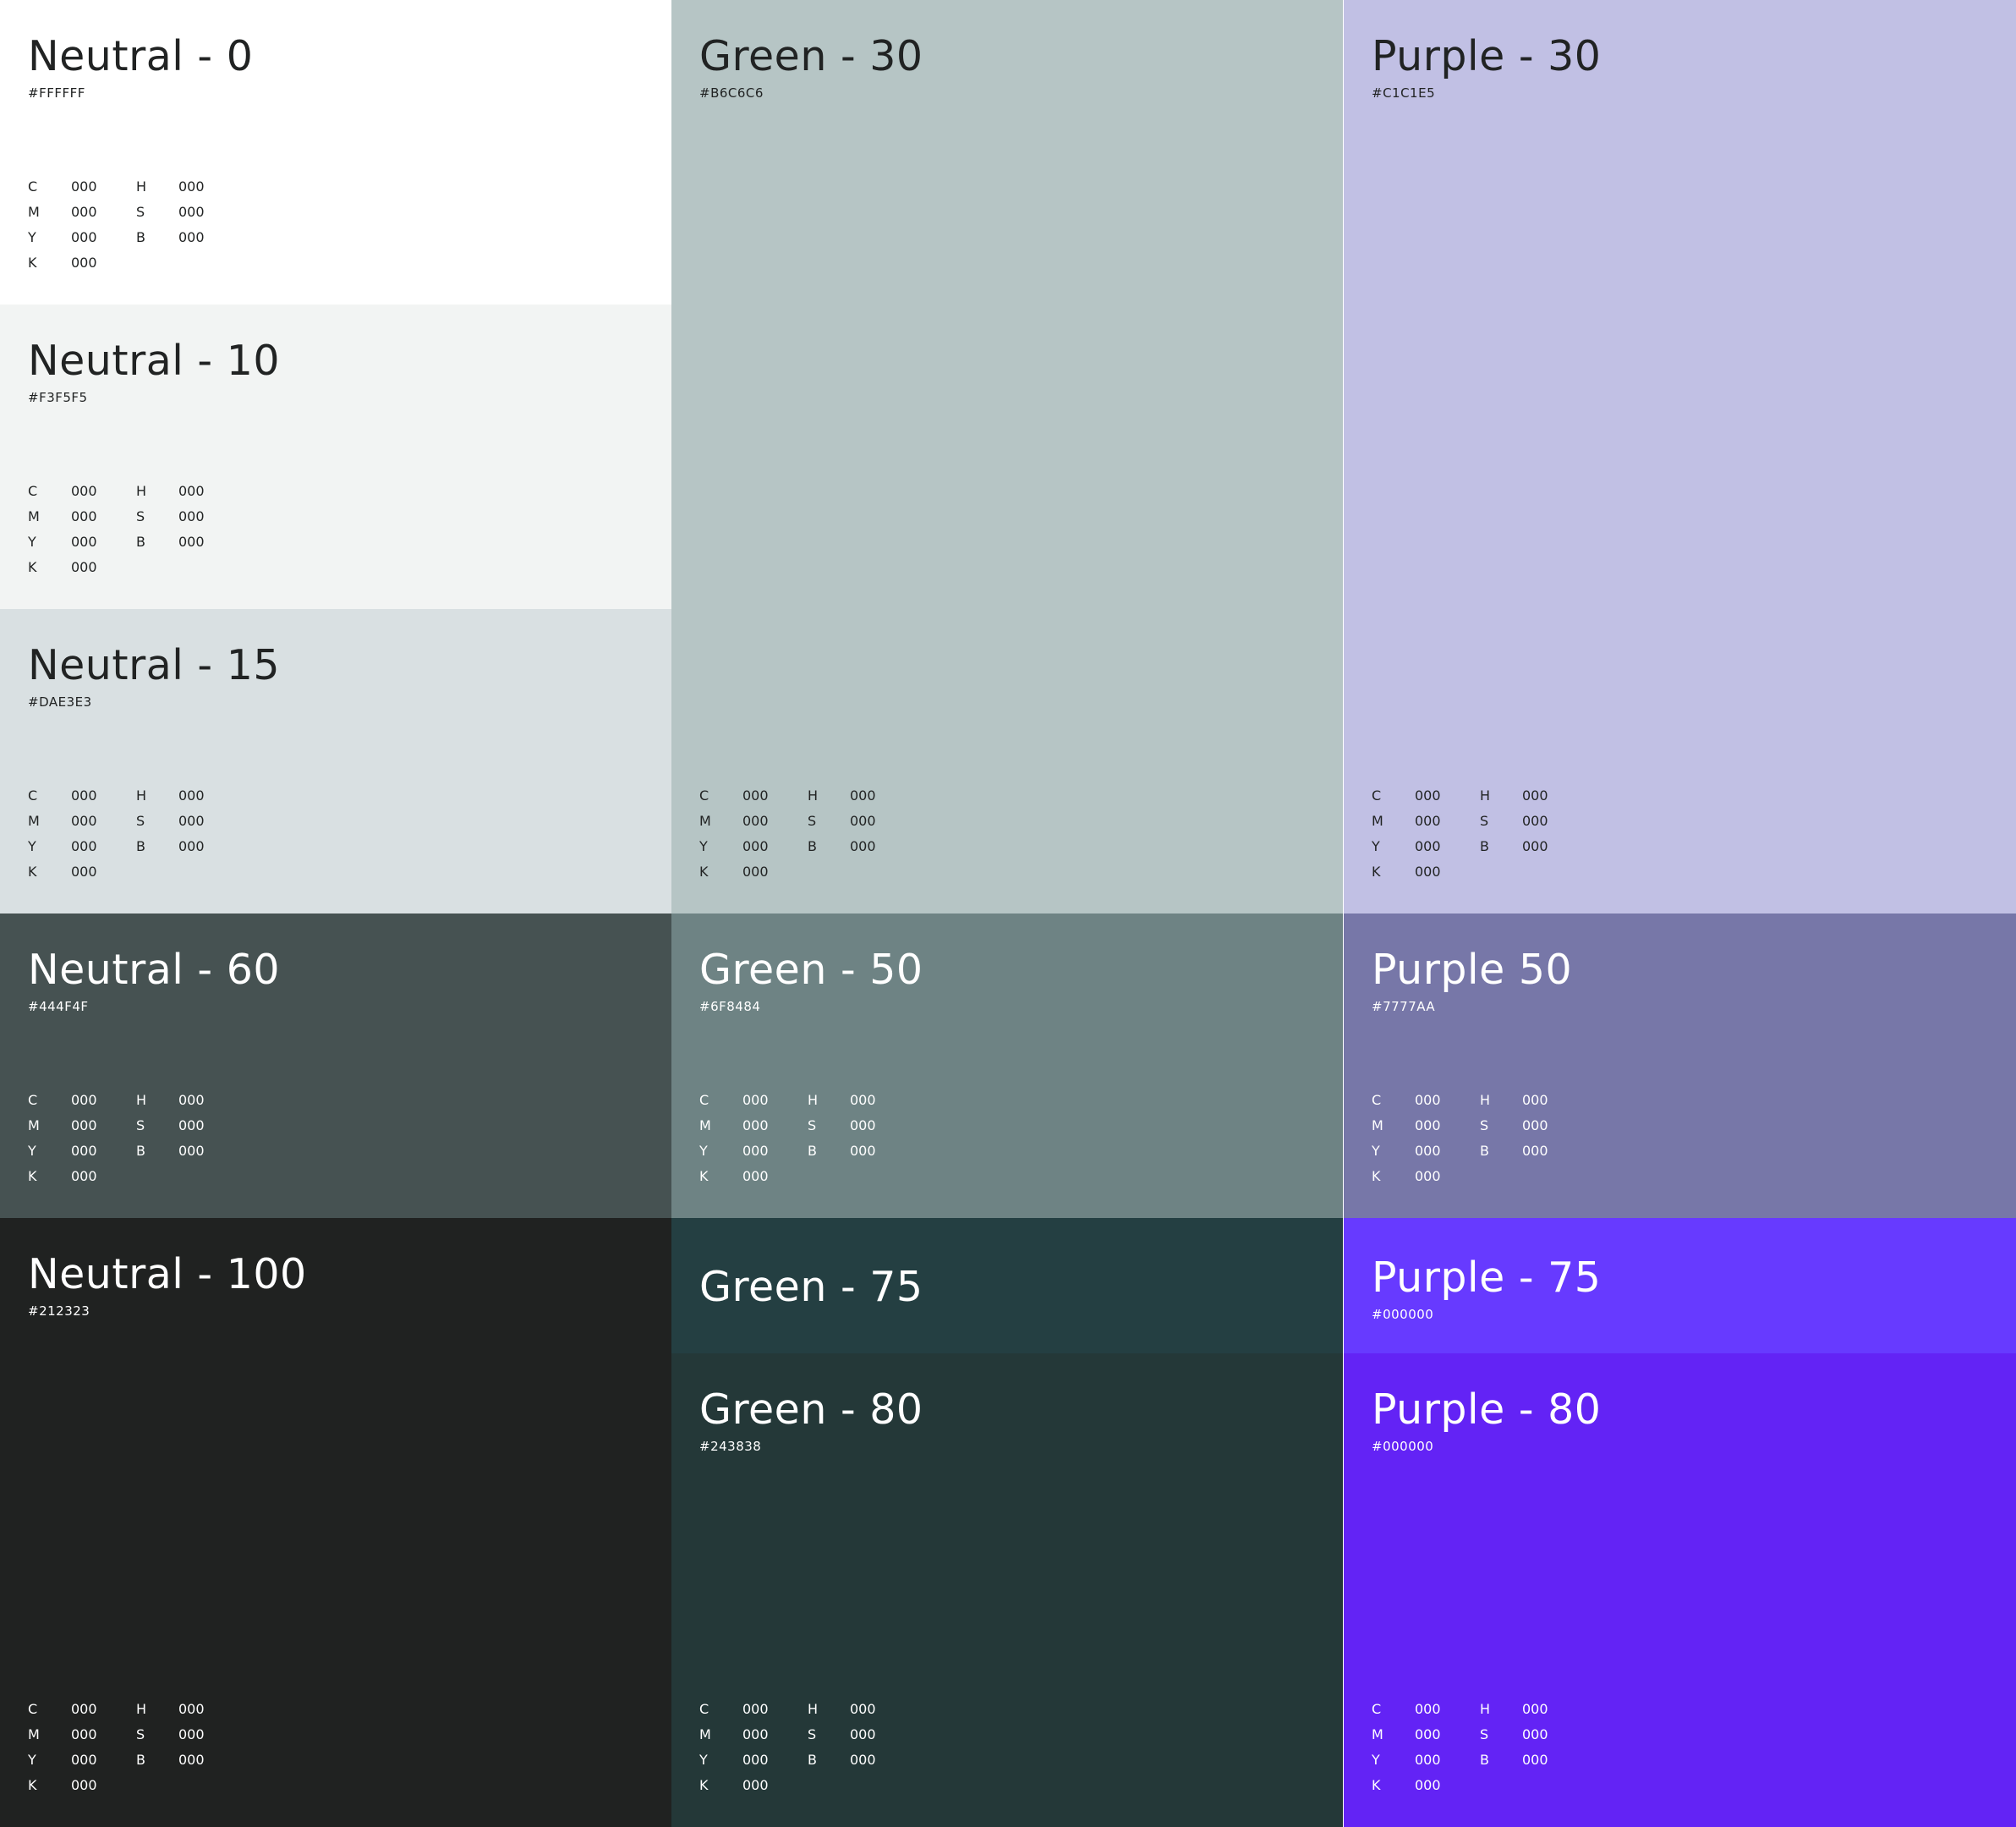  I want to click on swatch-hex: #444F4F, so click(58, 1007).